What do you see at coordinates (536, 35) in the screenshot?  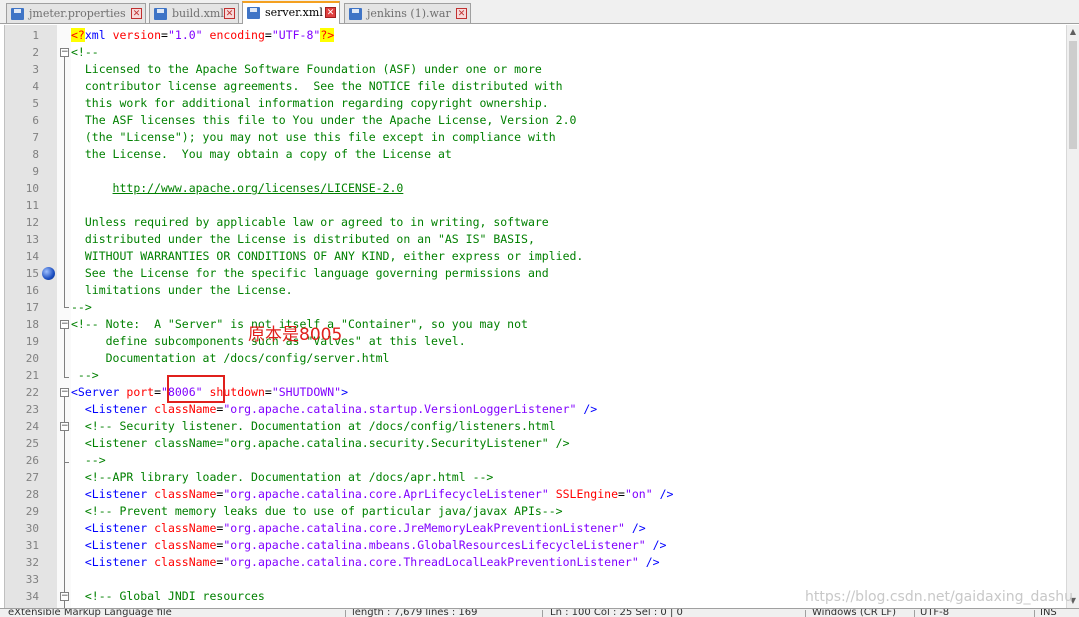 I see `code-line: 1 <?xml version="1.0" encoding="UTF-8"?>` at bounding box center [536, 35].